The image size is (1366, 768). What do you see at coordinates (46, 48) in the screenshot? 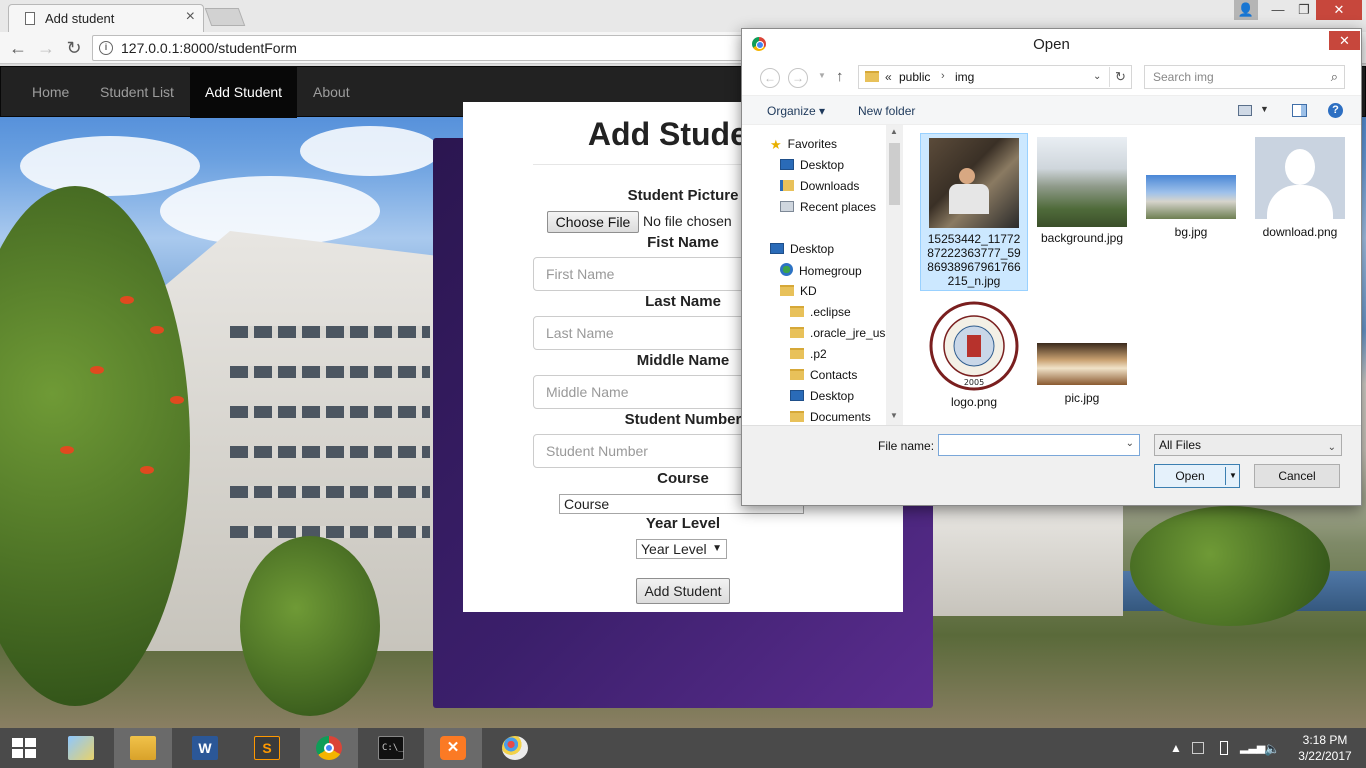
I see `forward-button: →` at bounding box center [46, 48].